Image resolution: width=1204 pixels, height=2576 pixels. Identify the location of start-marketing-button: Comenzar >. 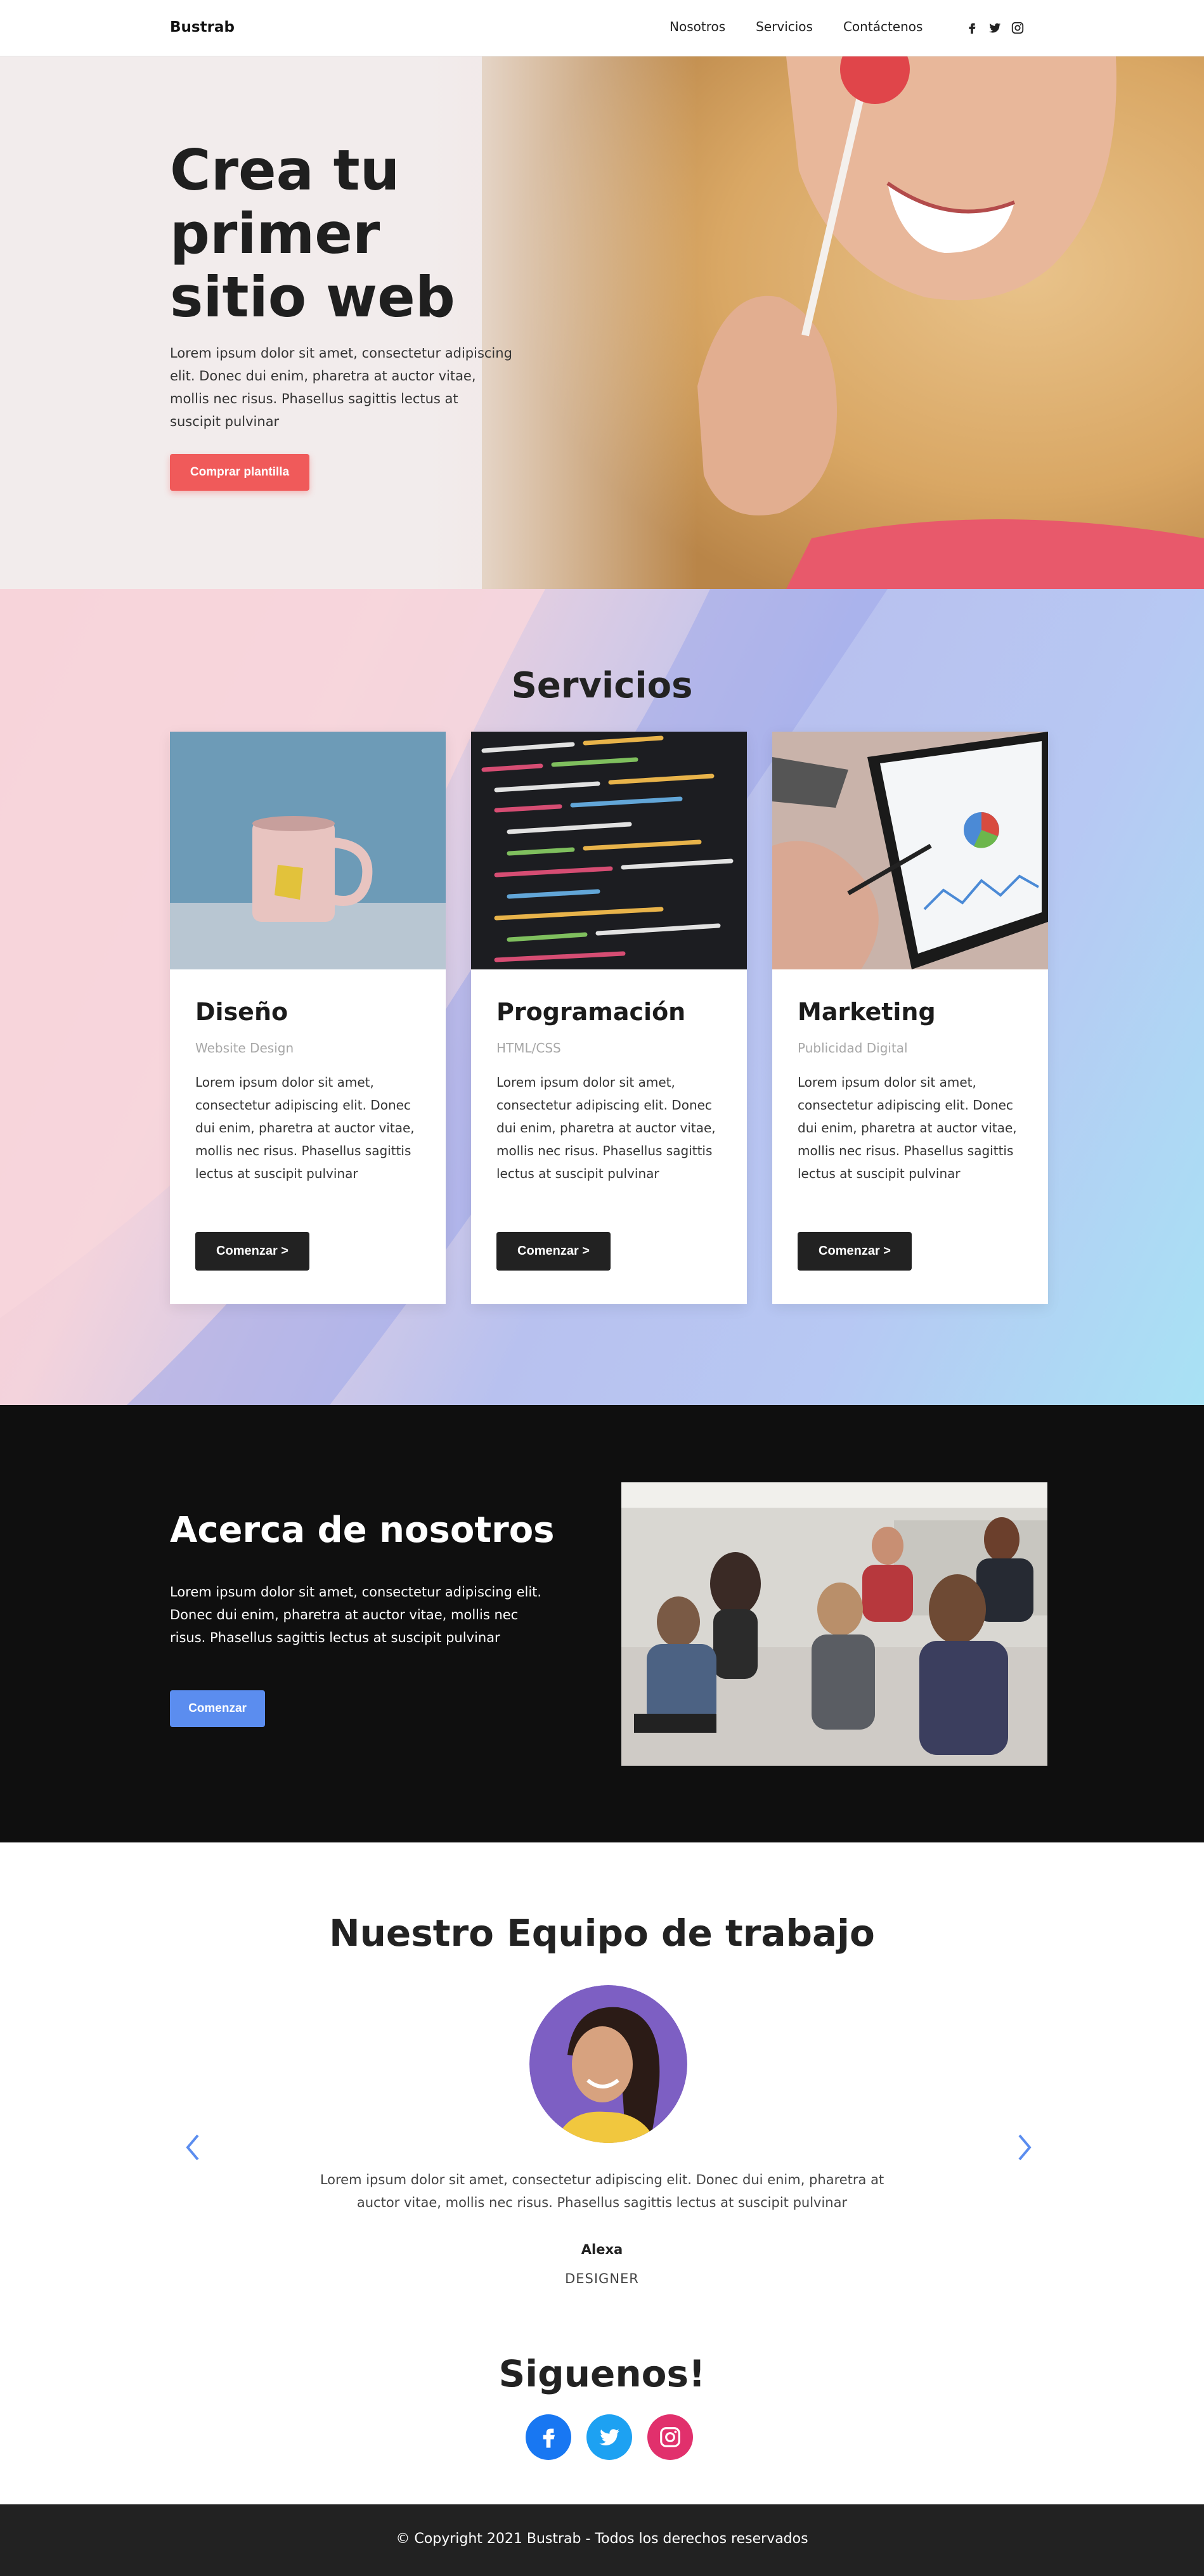
(855, 1251).